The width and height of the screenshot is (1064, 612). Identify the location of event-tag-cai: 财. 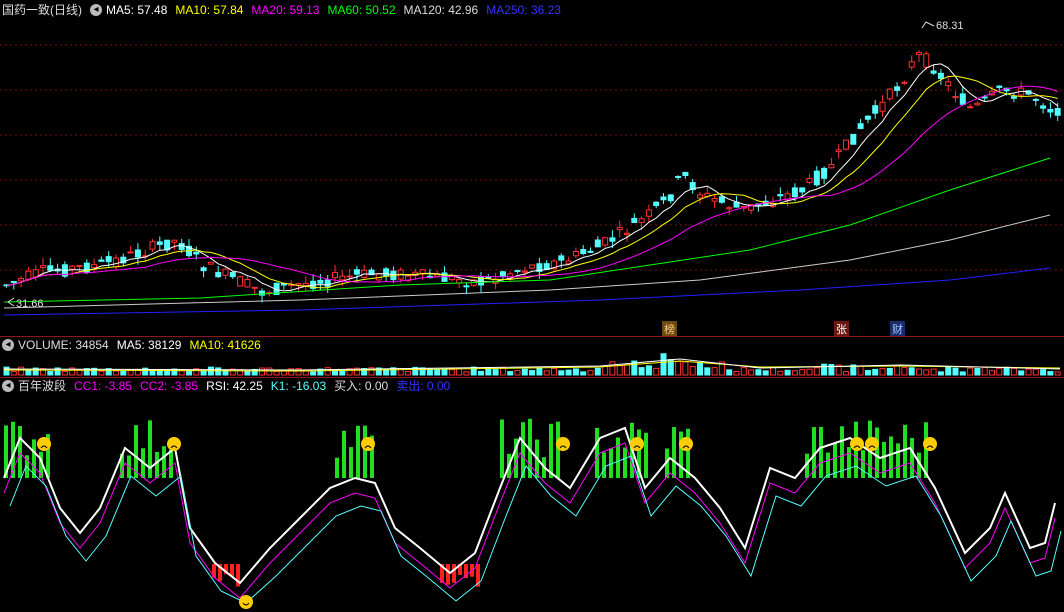
(897, 329).